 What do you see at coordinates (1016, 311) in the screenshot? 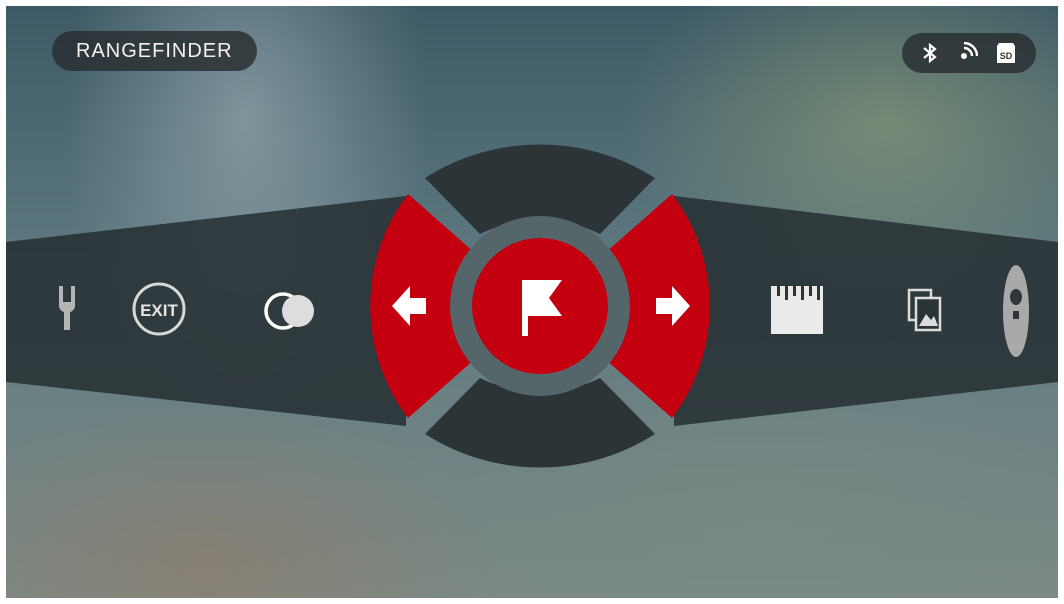
I see `mic-icon` at bounding box center [1016, 311].